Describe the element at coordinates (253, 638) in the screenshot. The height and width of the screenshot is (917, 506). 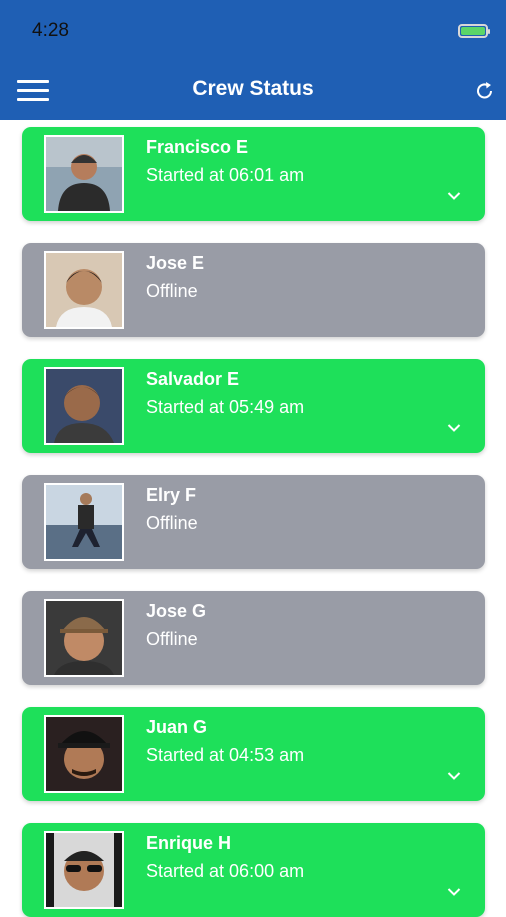
I see `crew-card-jose-g: Jose G Offline` at that location.